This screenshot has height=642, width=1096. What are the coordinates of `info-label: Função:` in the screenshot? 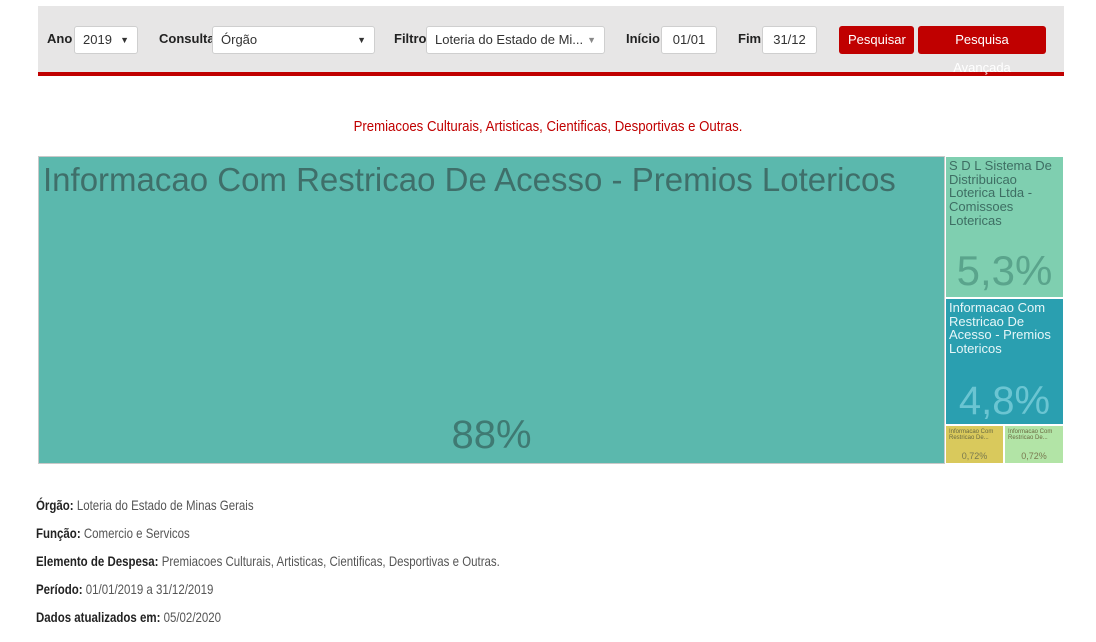 It's located at (58, 533).